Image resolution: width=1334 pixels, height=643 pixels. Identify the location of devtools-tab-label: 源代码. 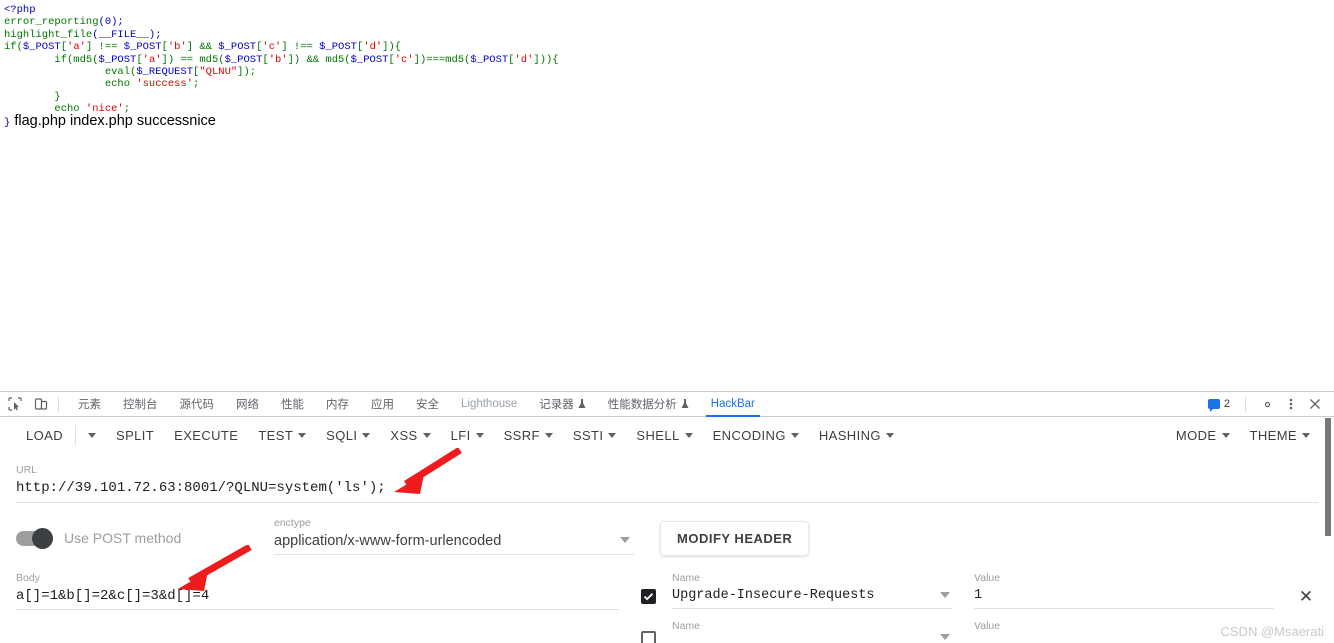
(197, 405).